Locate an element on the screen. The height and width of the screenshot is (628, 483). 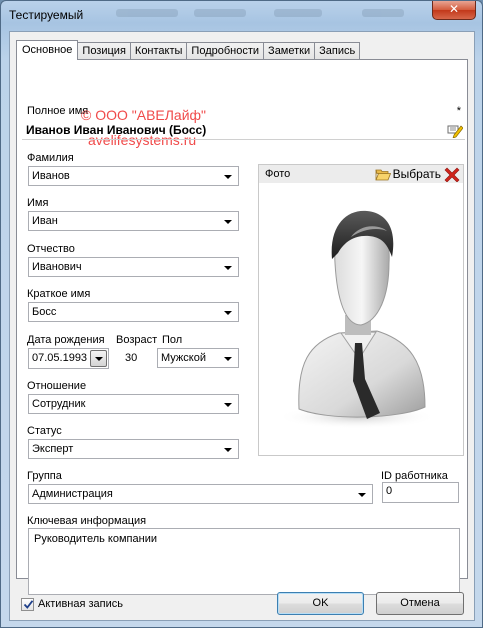
birth-date-picker: 07.05.1993 is located at coordinates (68, 358).